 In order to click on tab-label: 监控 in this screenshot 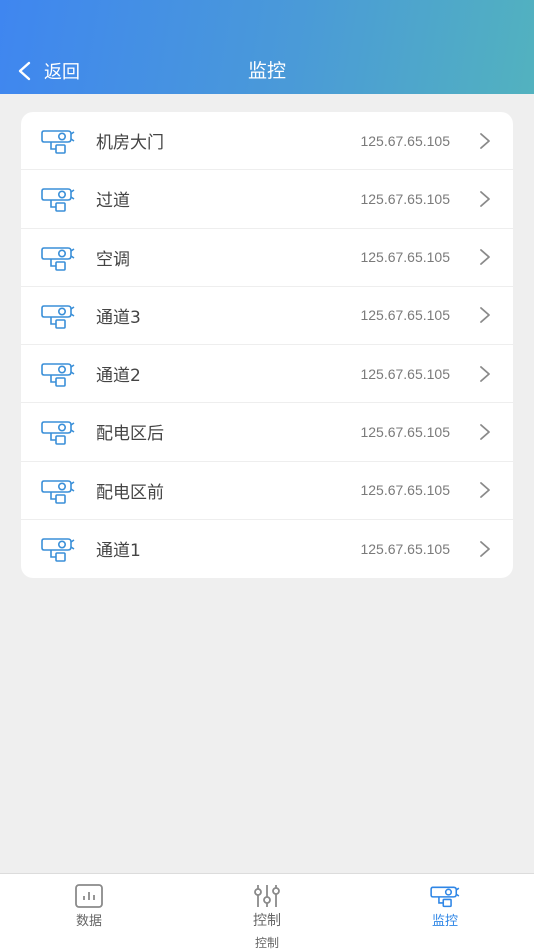, I will do `click(444, 921)`.